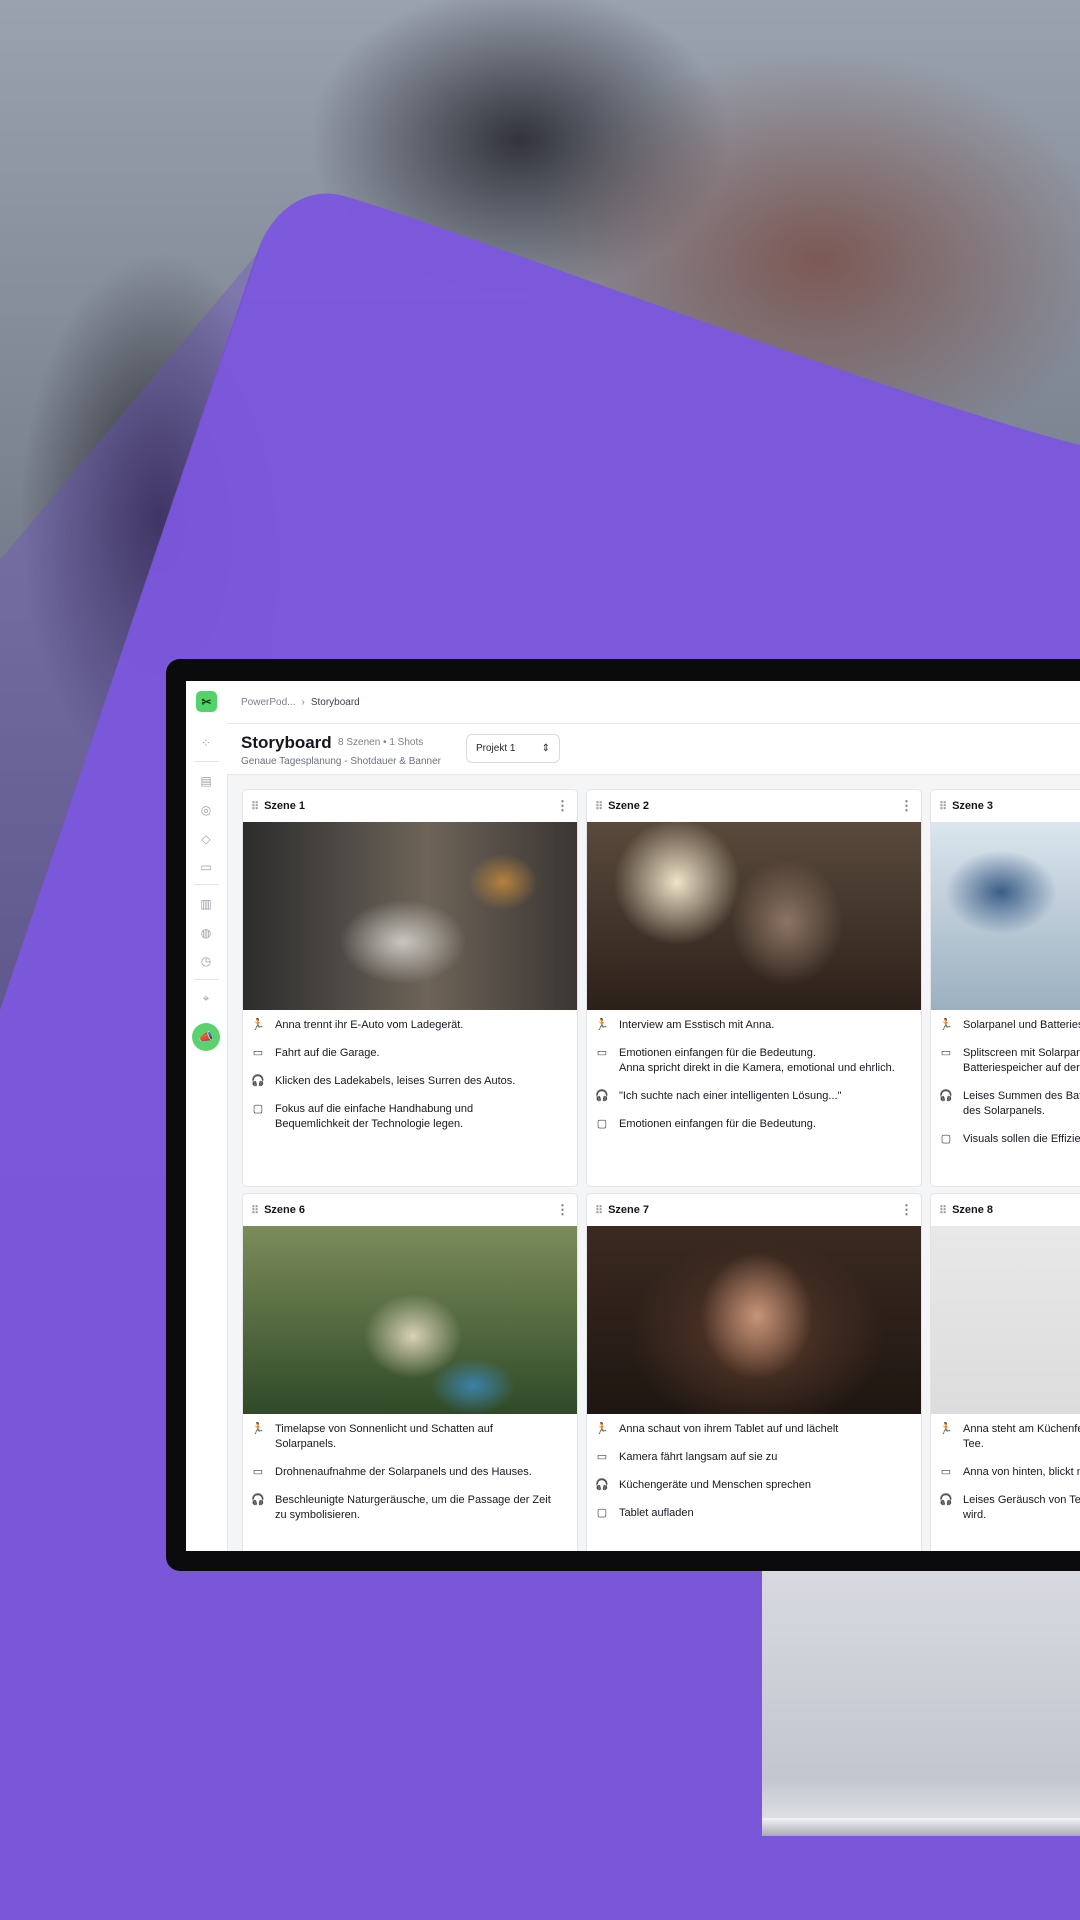  Describe the element at coordinates (206, 867) in the screenshot. I see `folder-icon: ▭` at that location.